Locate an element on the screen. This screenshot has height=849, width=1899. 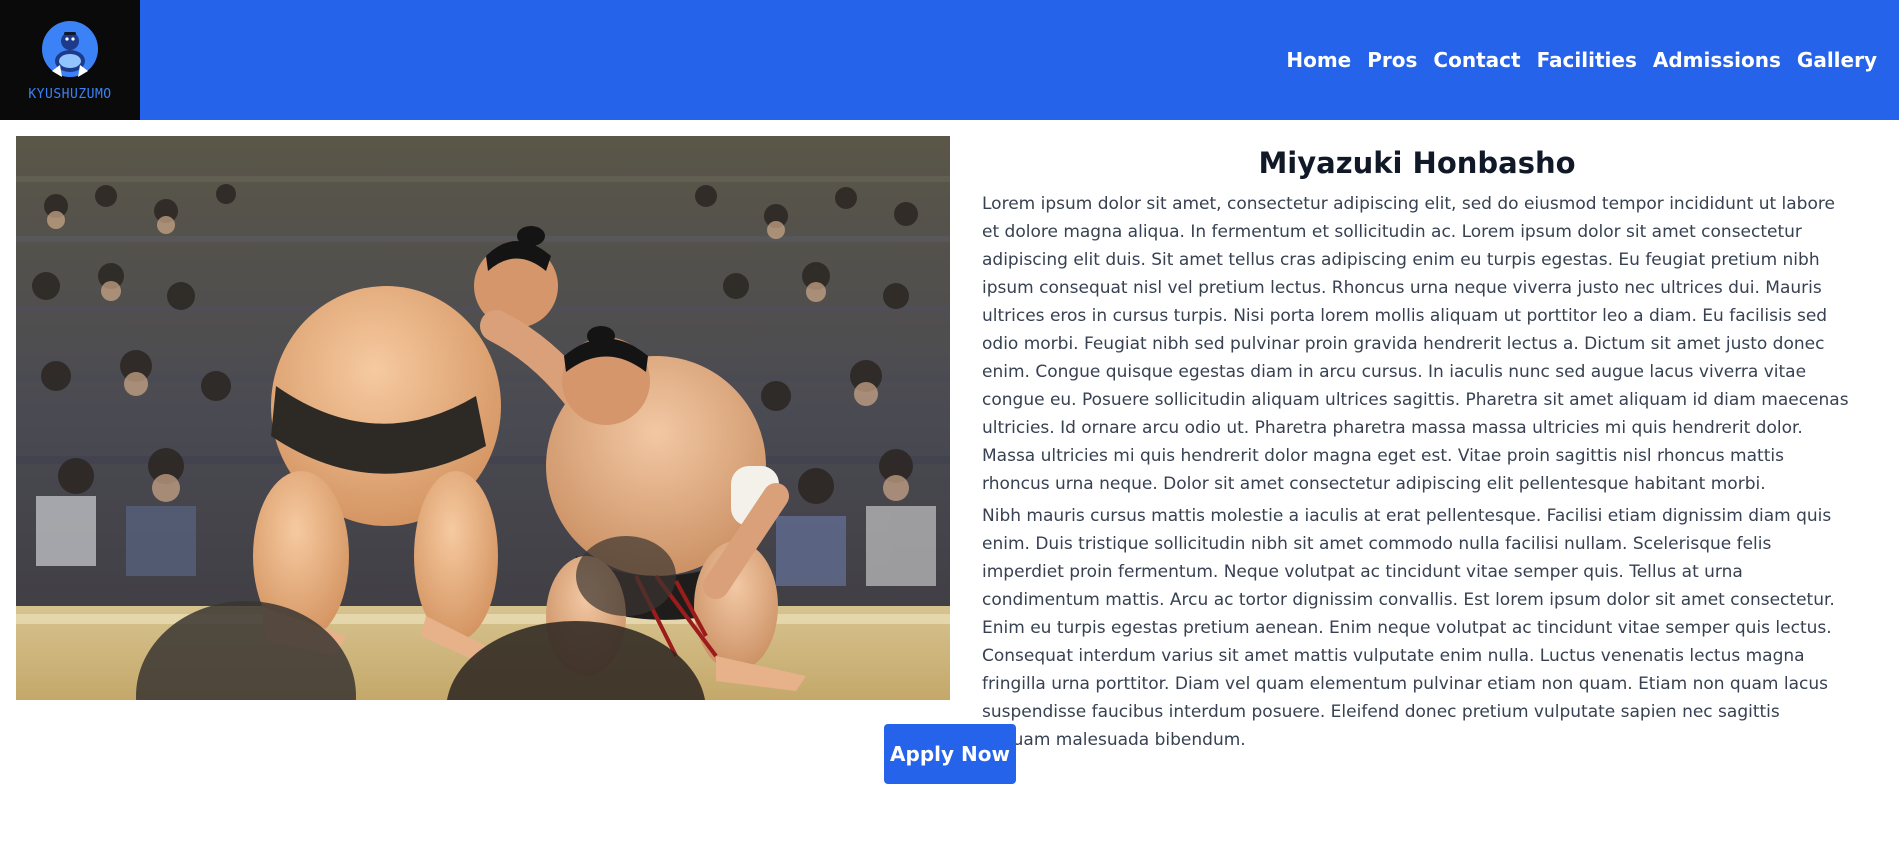
nav-facilities: Facilities is located at coordinates (1587, 60).